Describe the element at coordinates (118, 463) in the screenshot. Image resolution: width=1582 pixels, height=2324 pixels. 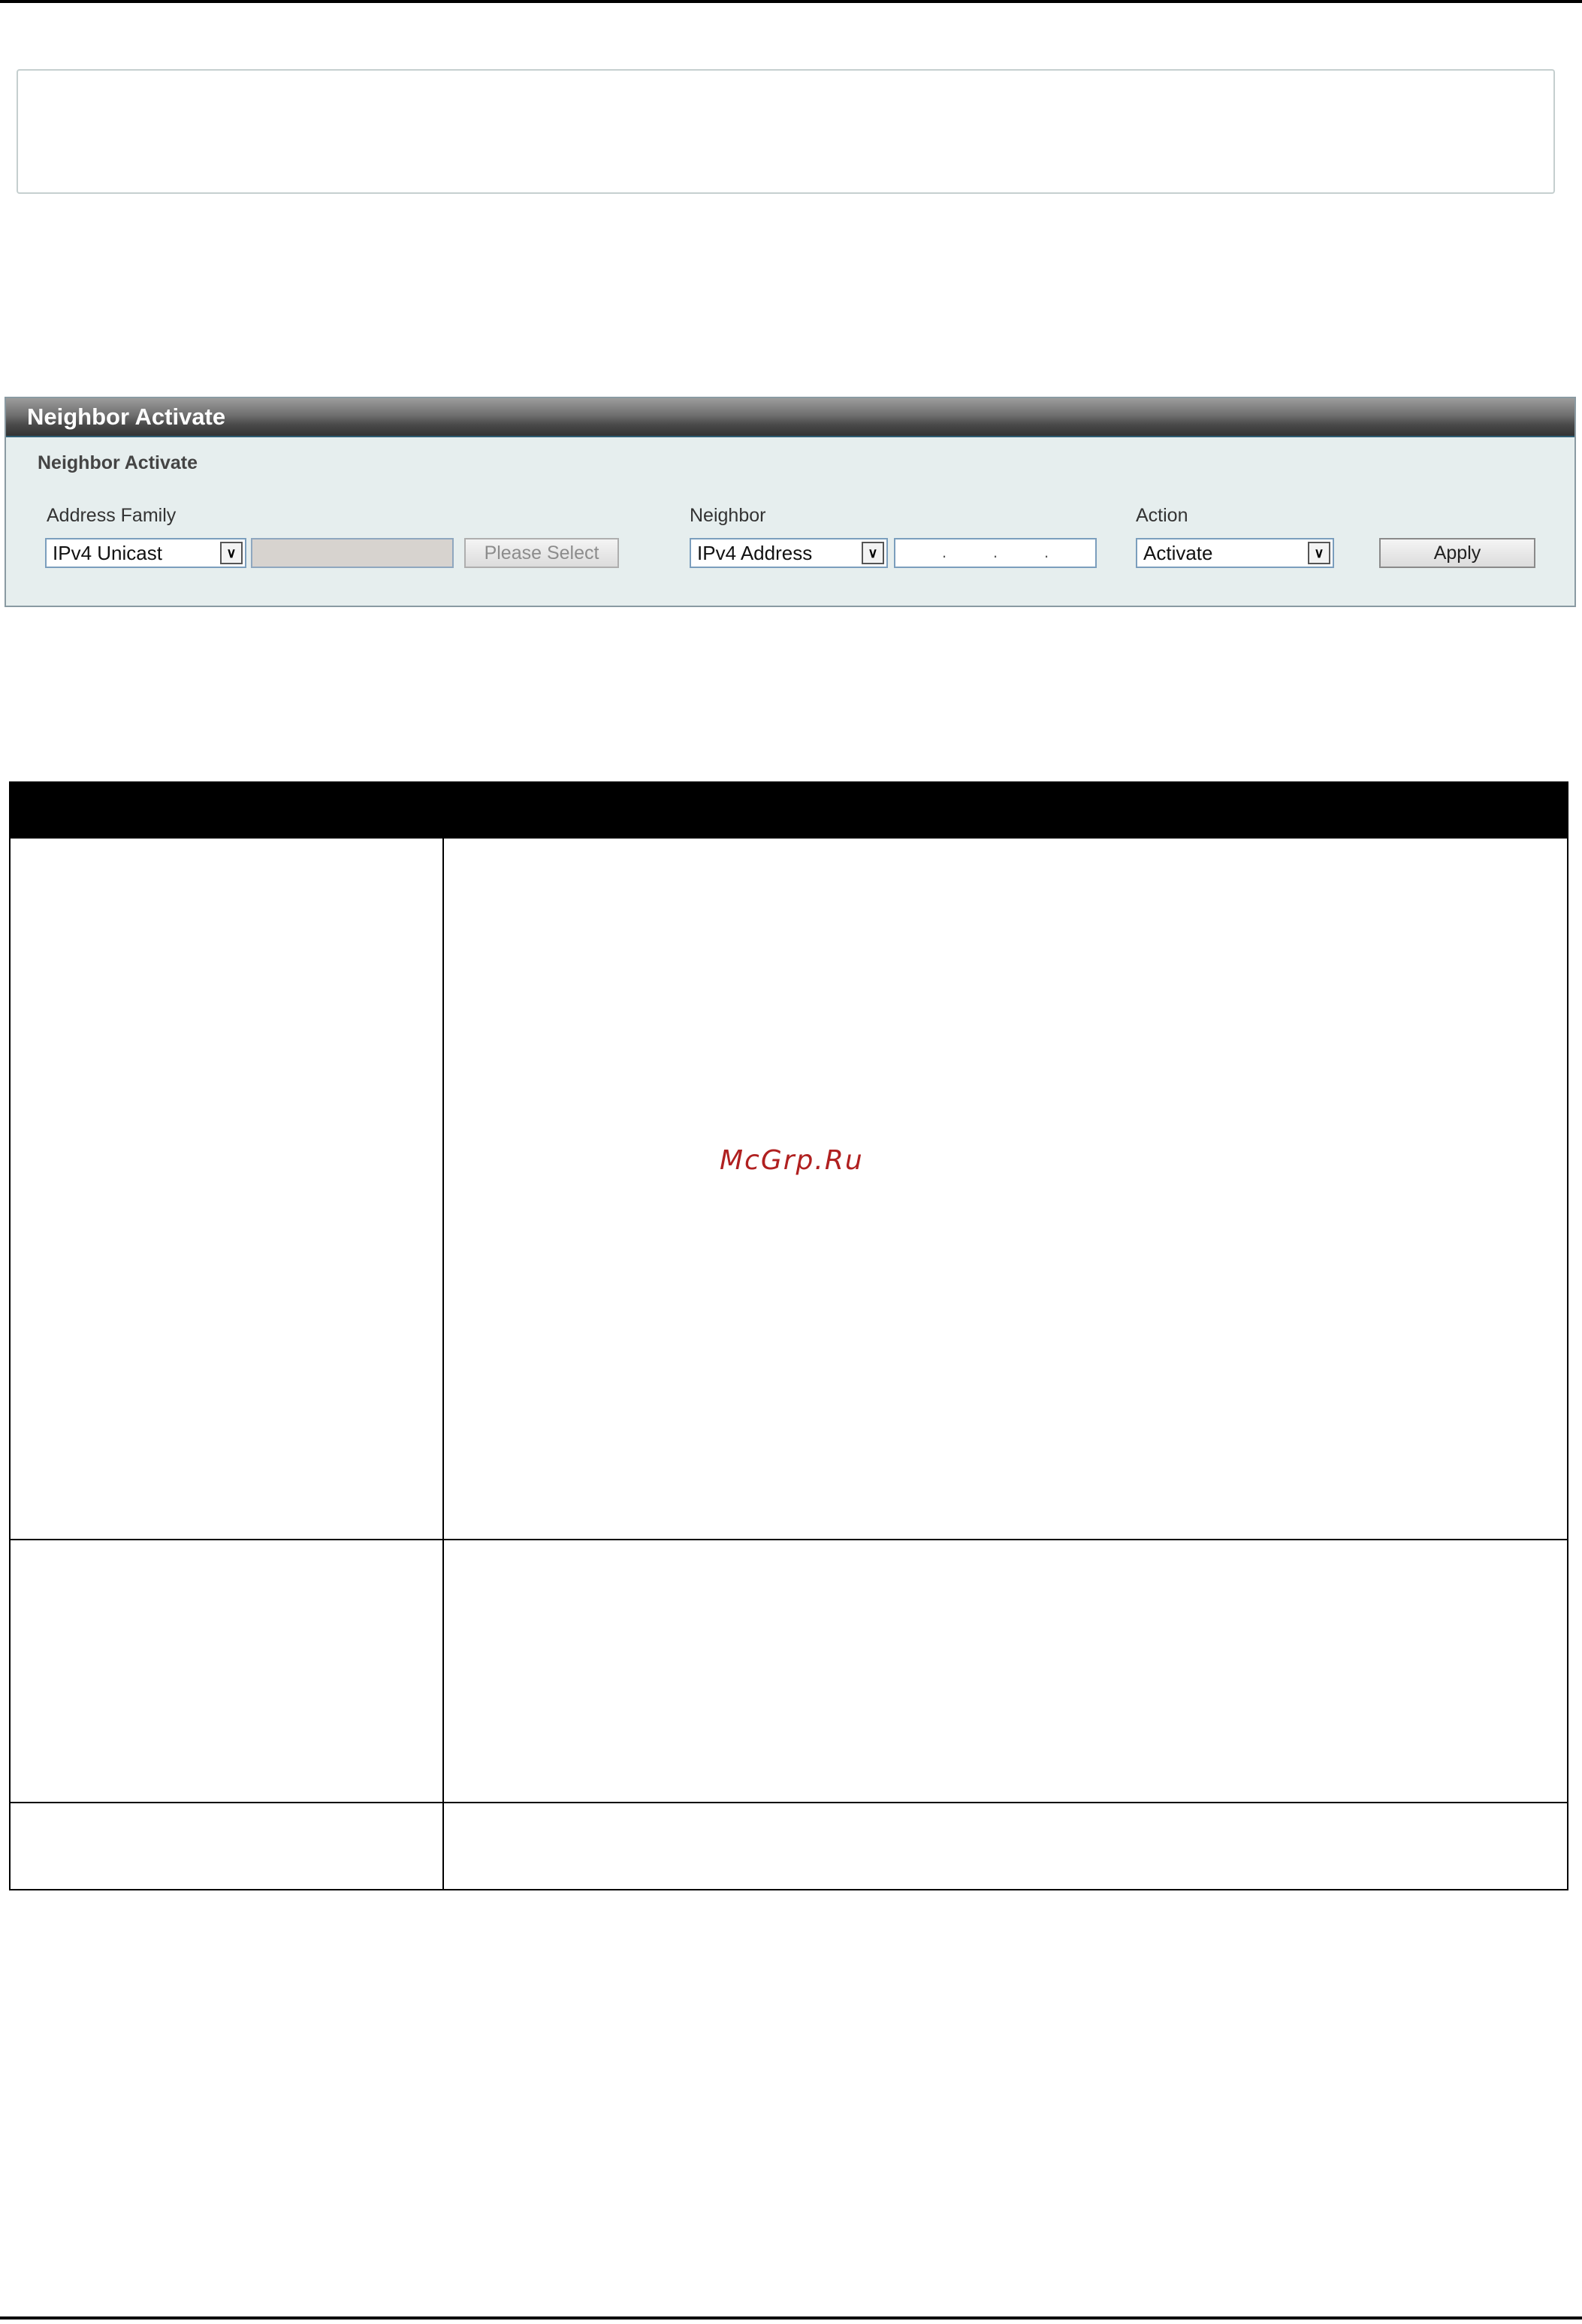
I see `fieldset-legend: Neighbor Activate` at that location.